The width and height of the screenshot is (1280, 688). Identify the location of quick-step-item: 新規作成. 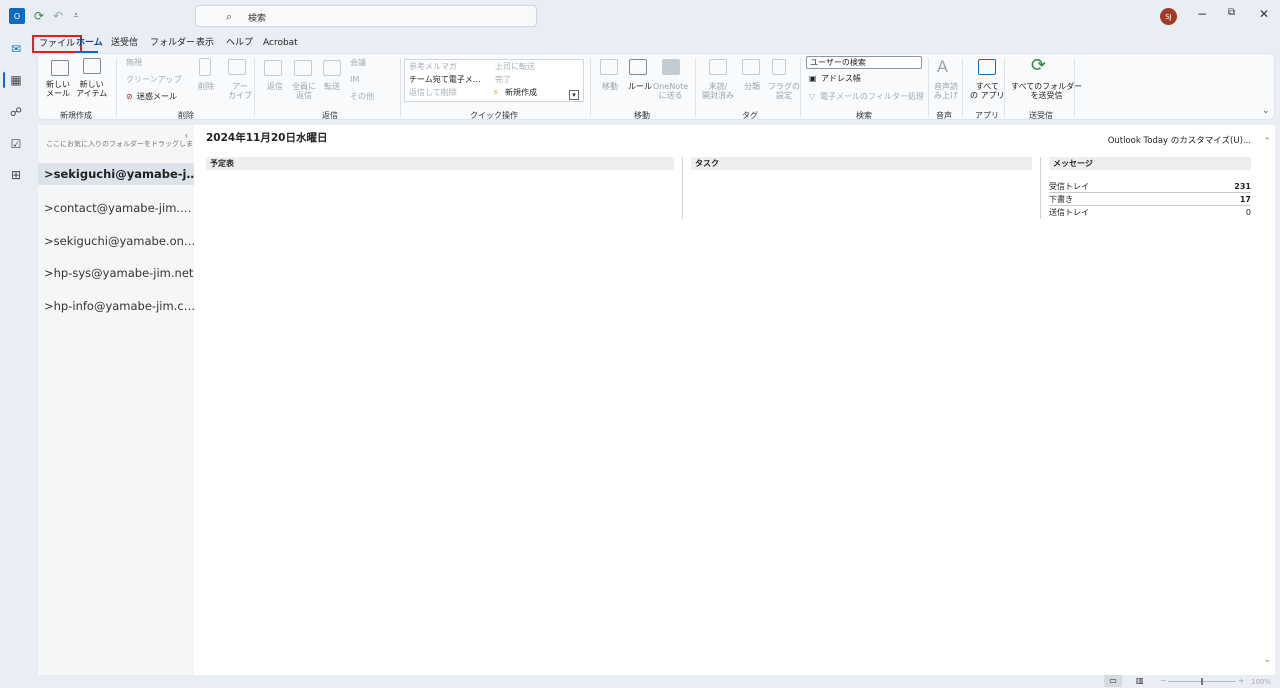
(521, 93).